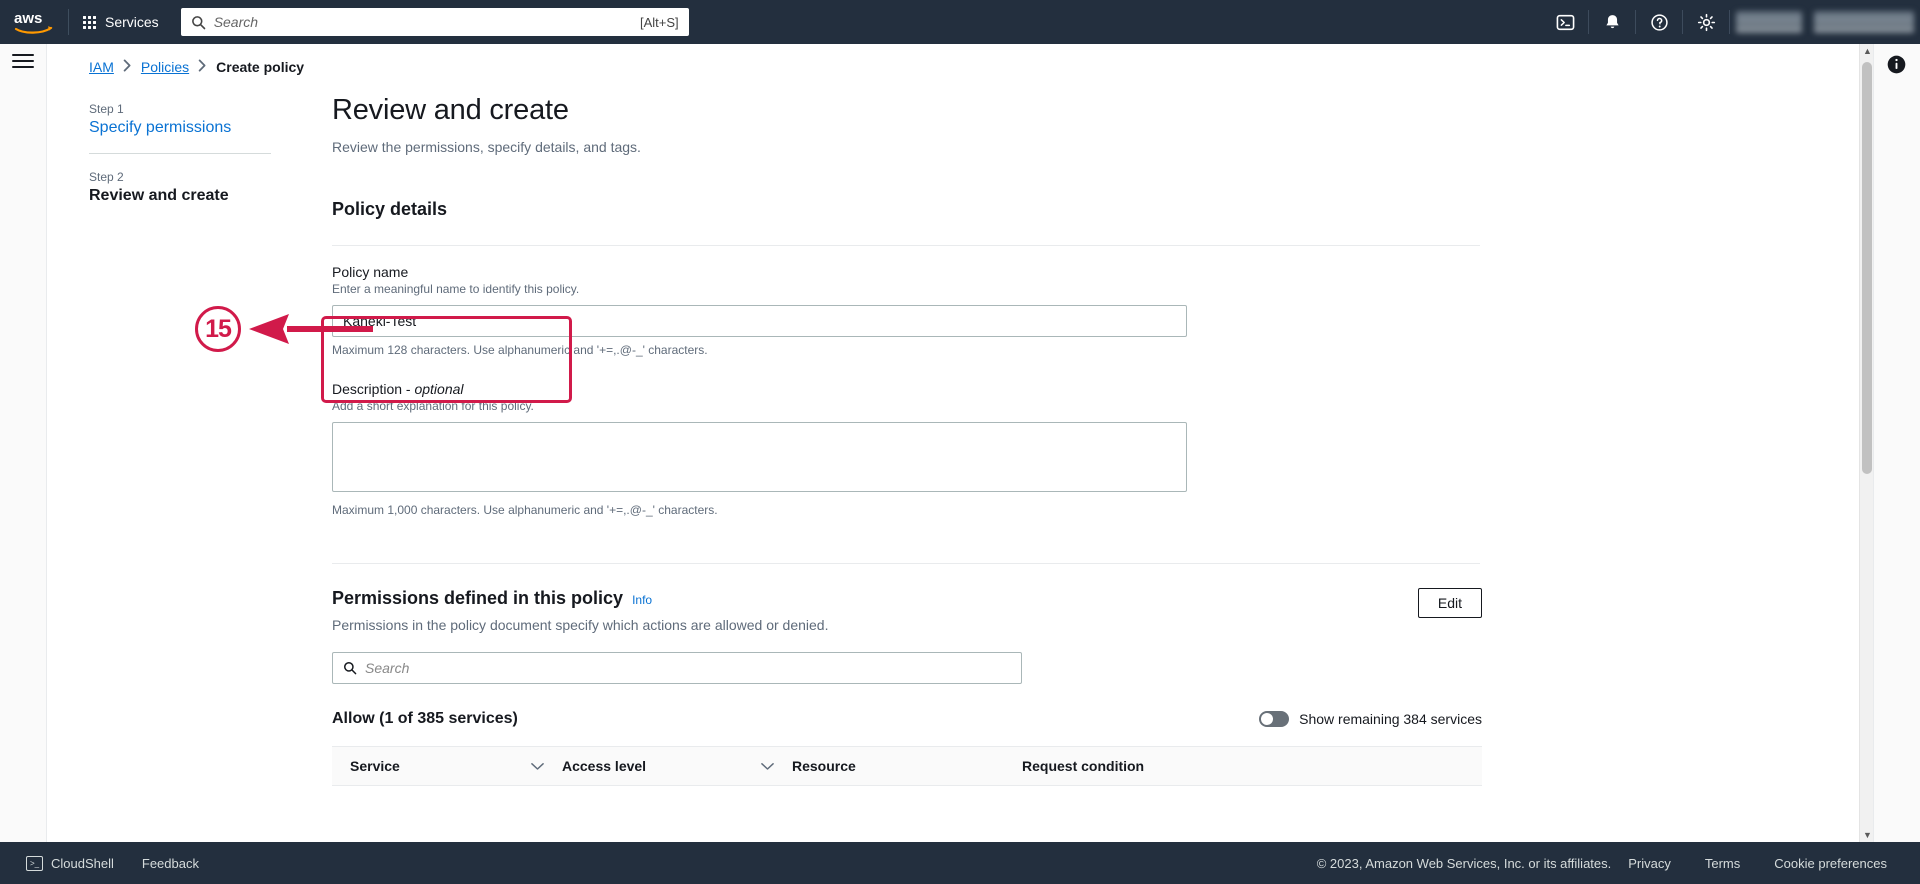 This screenshot has height=884, width=1920. I want to click on permissions-search-input, so click(688, 668).